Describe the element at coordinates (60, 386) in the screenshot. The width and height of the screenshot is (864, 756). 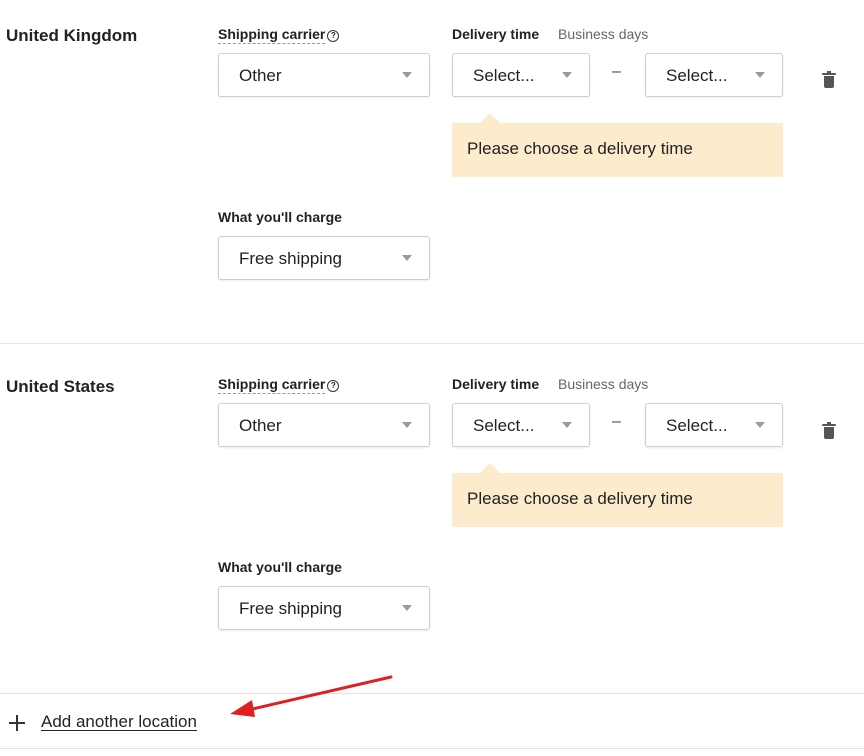
I see `location-title: United States` at that location.